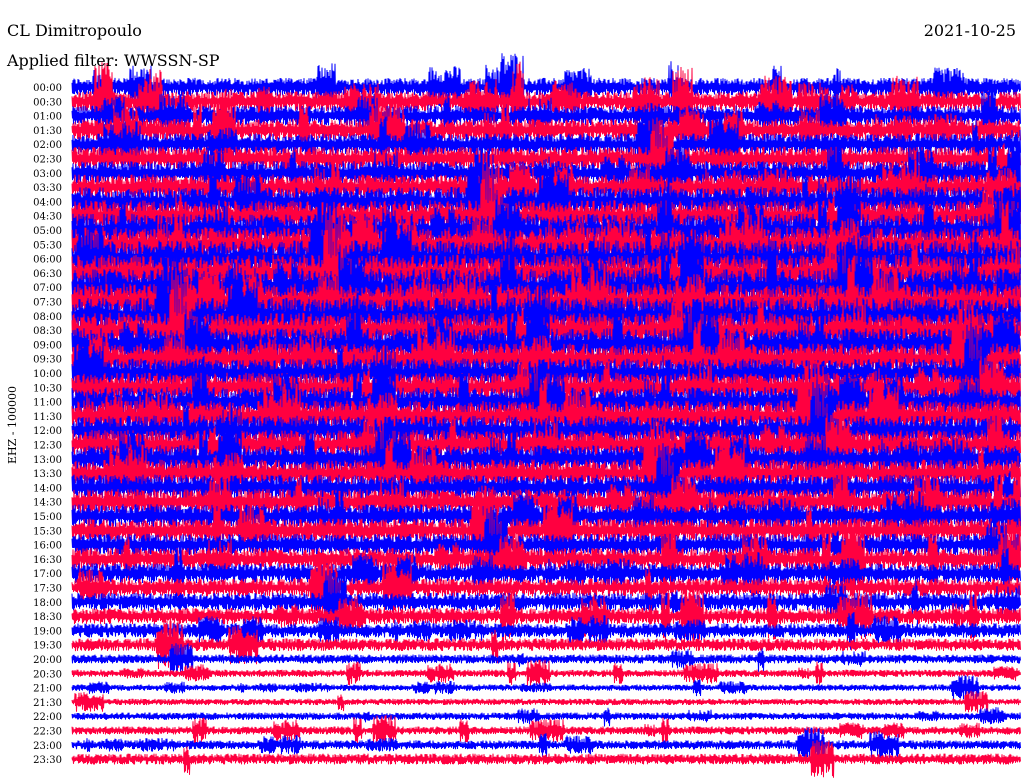  Describe the element at coordinates (47, 331) in the screenshot. I see `hour-label: 08:30` at that location.